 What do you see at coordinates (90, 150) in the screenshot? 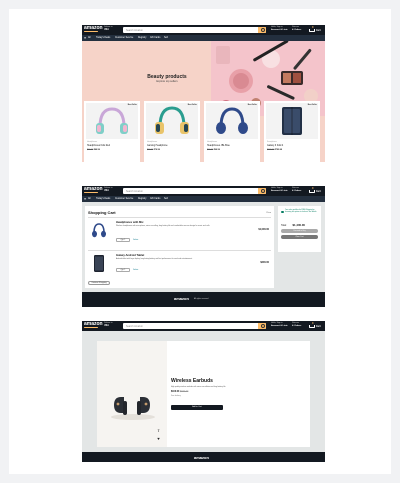
I see `old-price: $99.99` at bounding box center [90, 150].